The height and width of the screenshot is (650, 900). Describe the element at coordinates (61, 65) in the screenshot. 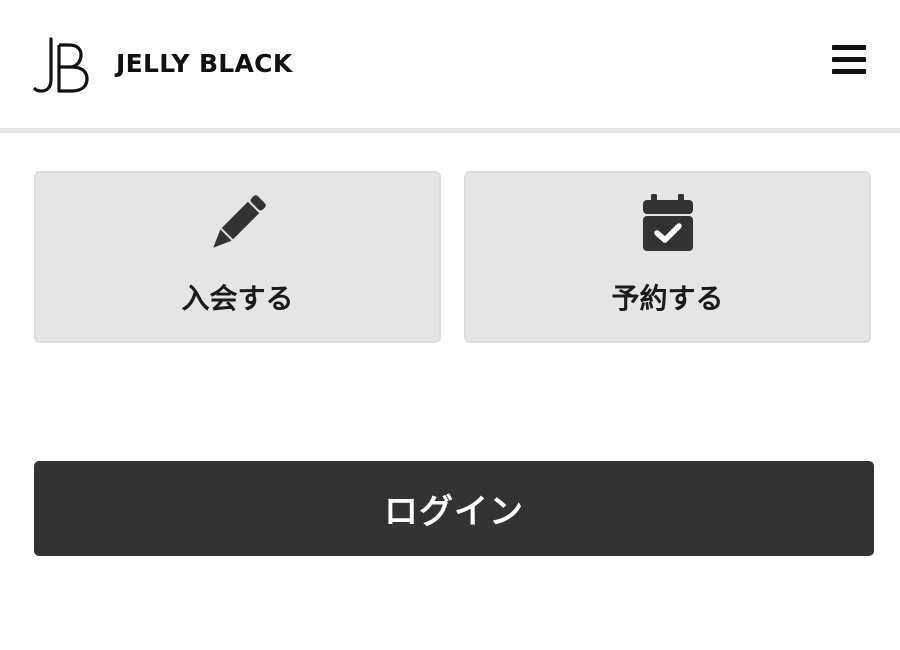

I see `jb-monogram-logo` at that location.